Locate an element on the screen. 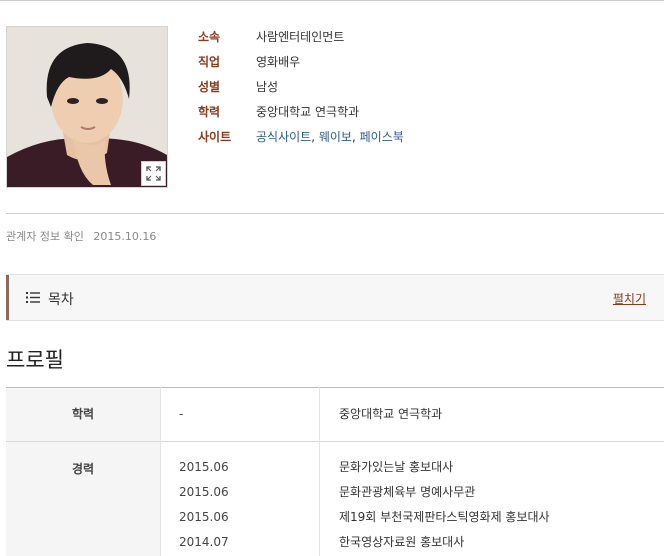 The height and width of the screenshot is (556, 664). facebook-link: 페이스북 is located at coordinates (382, 137).